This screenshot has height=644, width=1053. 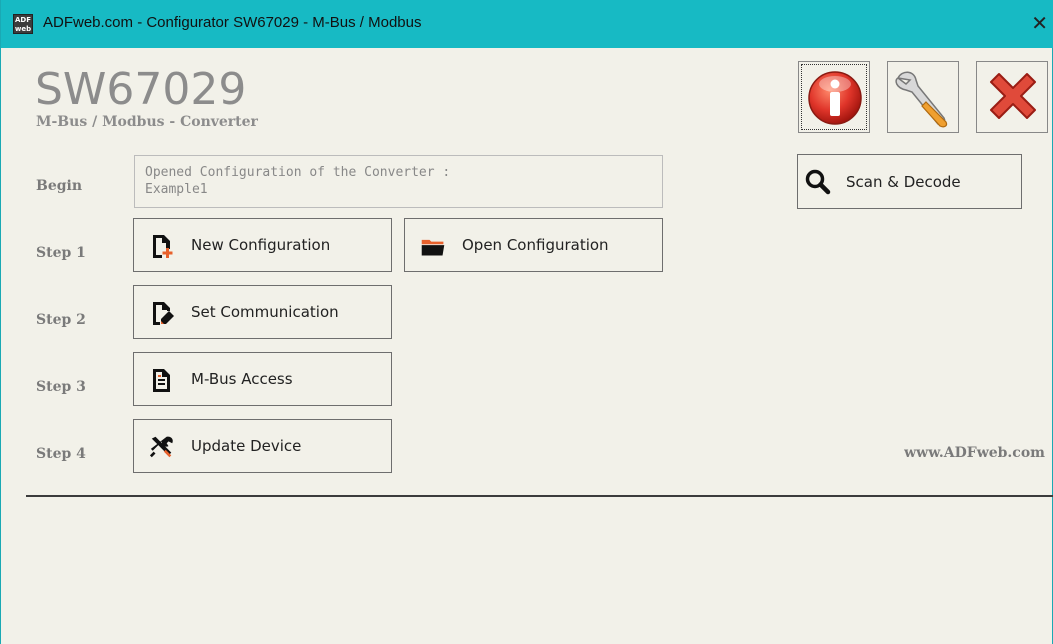 What do you see at coordinates (61, 253) in the screenshot?
I see `step-1-label: Step 1` at bounding box center [61, 253].